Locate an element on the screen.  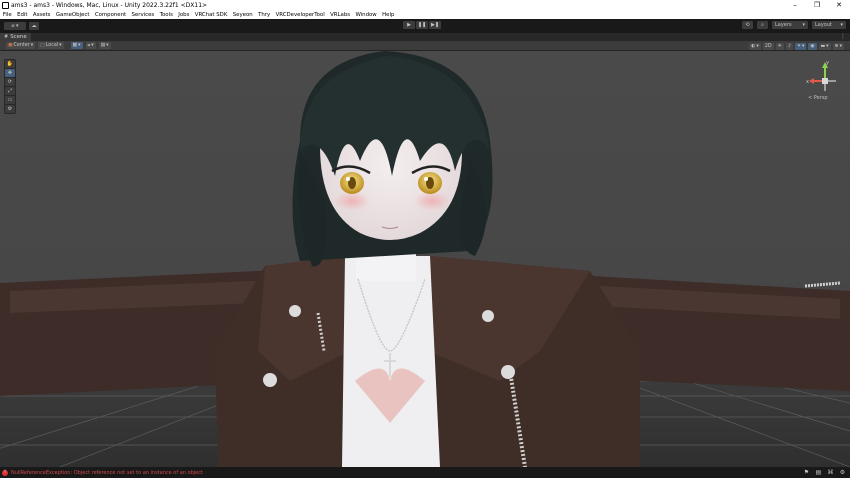
collab-icon: ⚑ is located at coordinates (806, 472).